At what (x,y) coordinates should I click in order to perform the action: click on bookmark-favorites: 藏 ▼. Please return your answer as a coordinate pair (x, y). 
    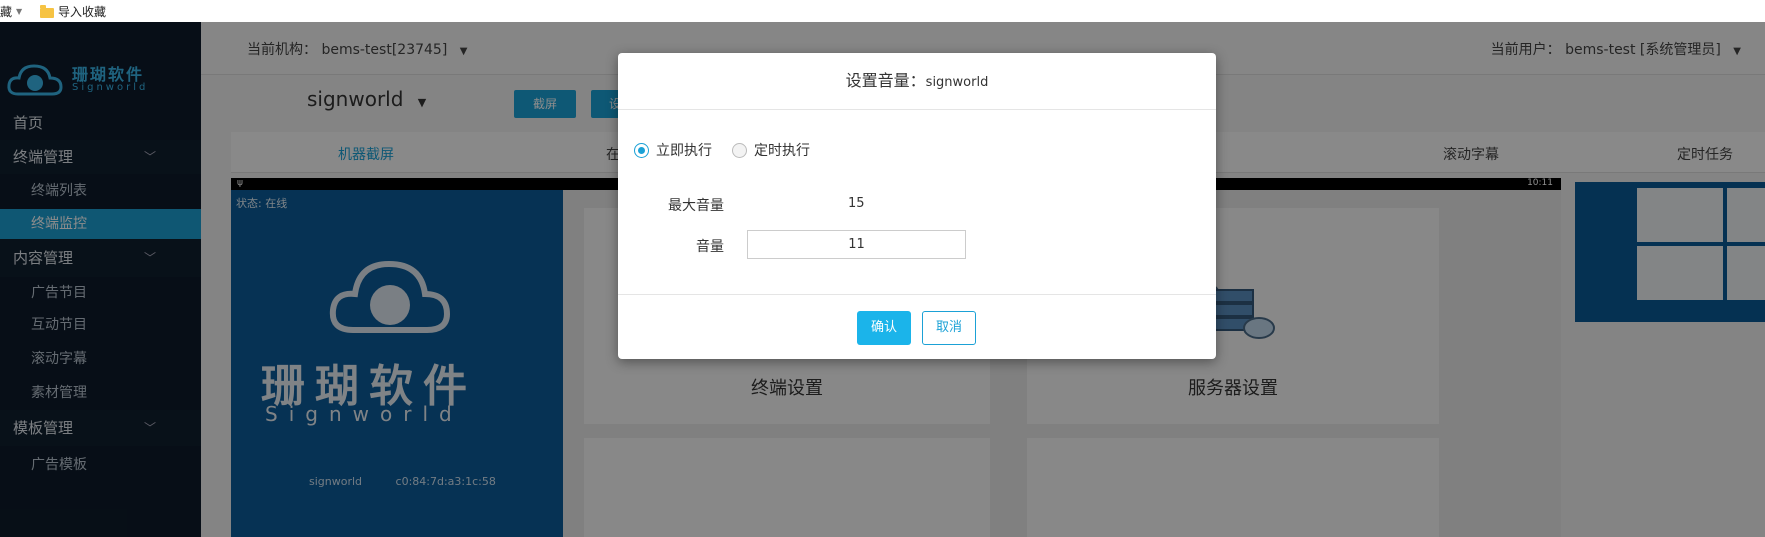
    Looking at the image, I should click on (11, 11).